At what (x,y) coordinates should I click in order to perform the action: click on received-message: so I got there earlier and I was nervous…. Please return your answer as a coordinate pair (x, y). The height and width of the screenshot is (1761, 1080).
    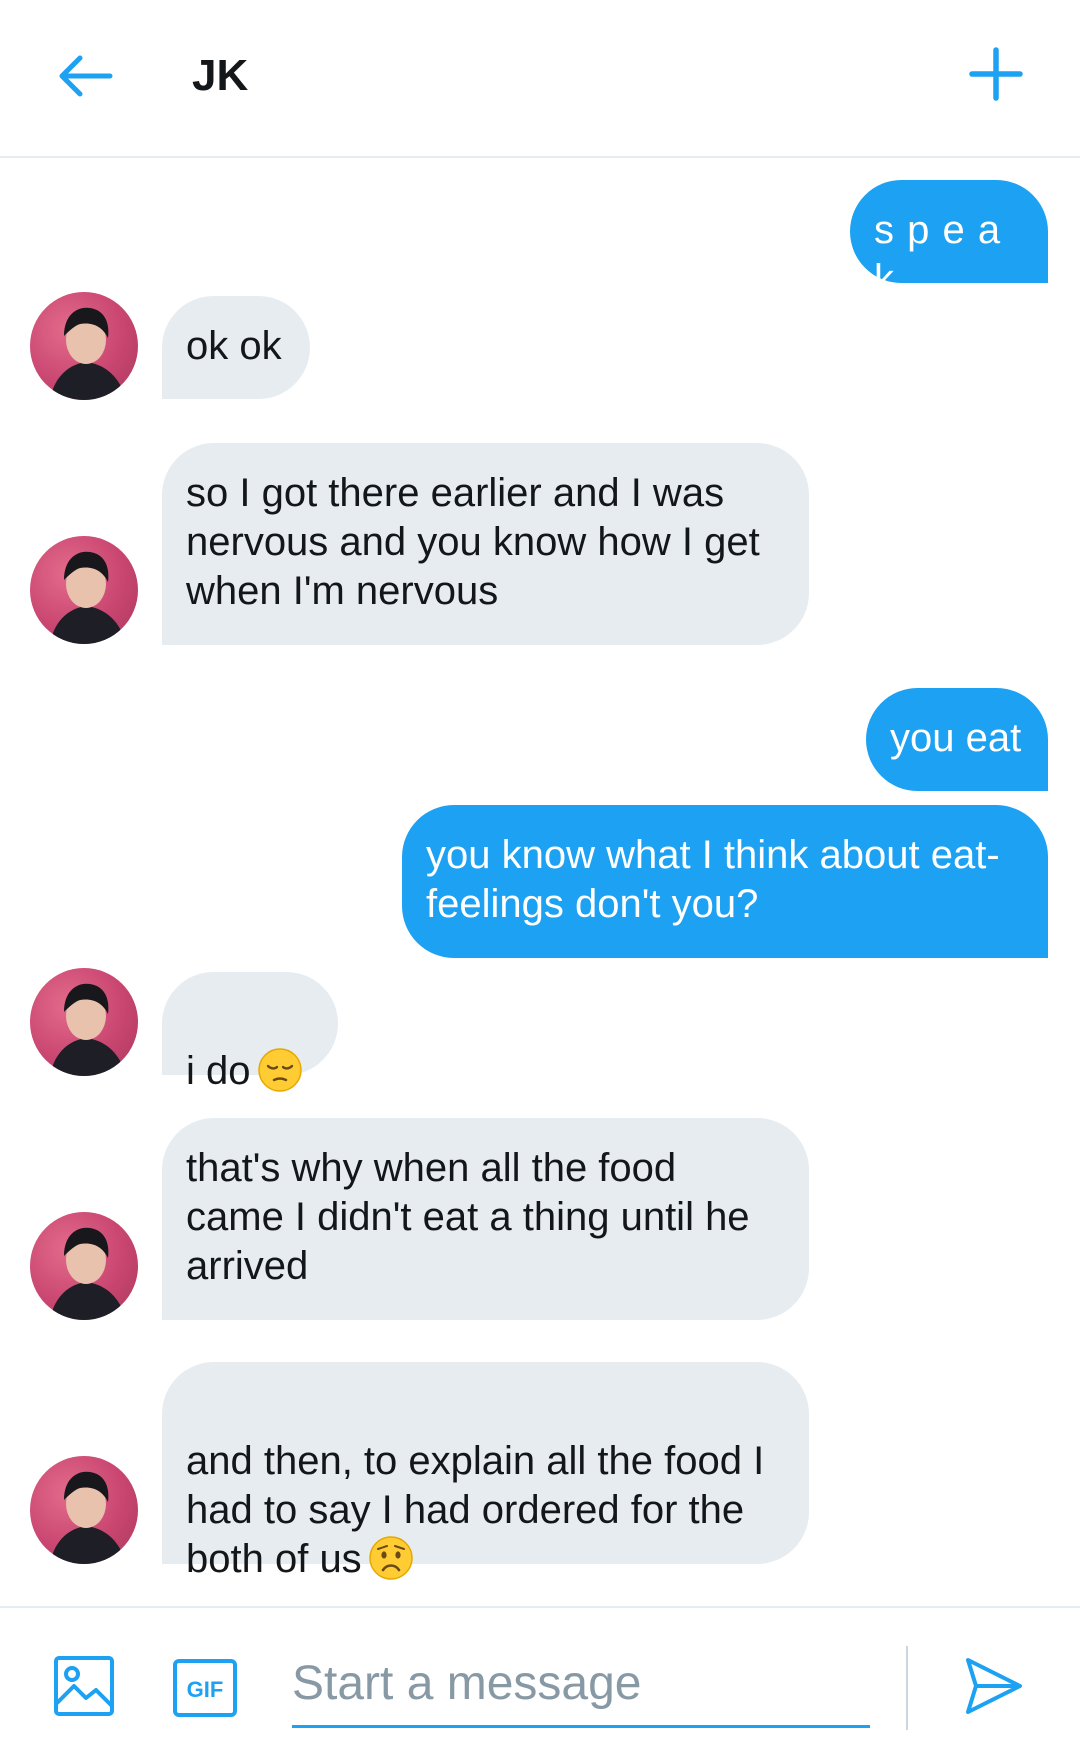
    Looking at the image, I should click on (485, 544).